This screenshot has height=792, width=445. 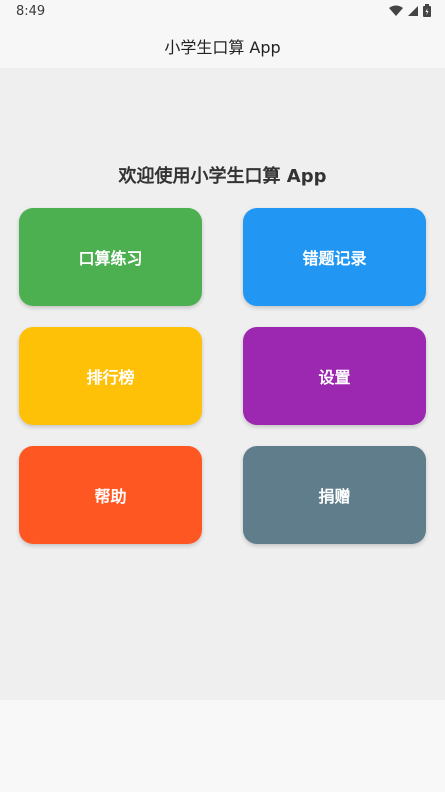 I want to click on help-button: 帮助, so click(x=110, y=495).